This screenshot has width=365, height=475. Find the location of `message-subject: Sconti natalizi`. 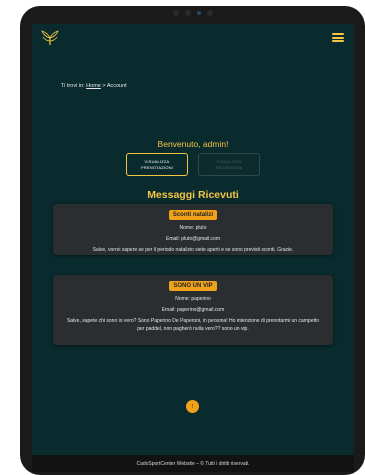

message-subject: Sconti natalizi is located at coordinates (193, 215).